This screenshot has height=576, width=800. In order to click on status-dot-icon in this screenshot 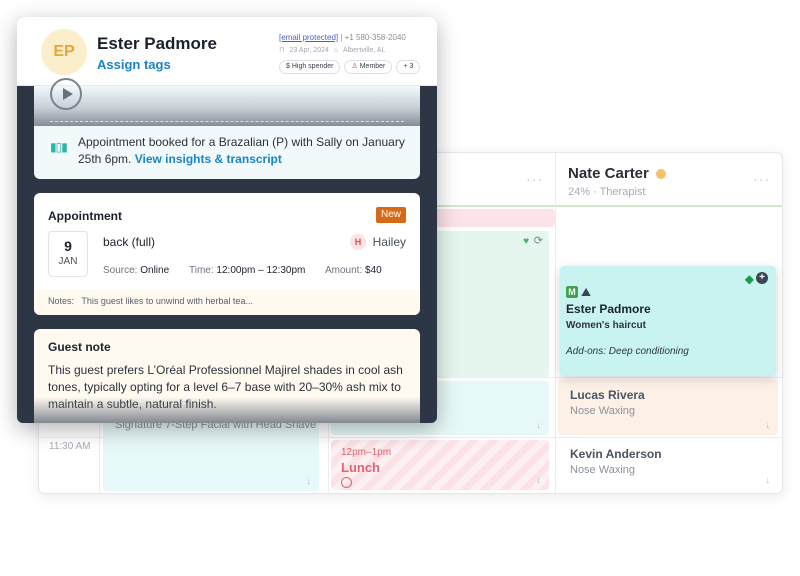, I will do `click(660, 173)`.